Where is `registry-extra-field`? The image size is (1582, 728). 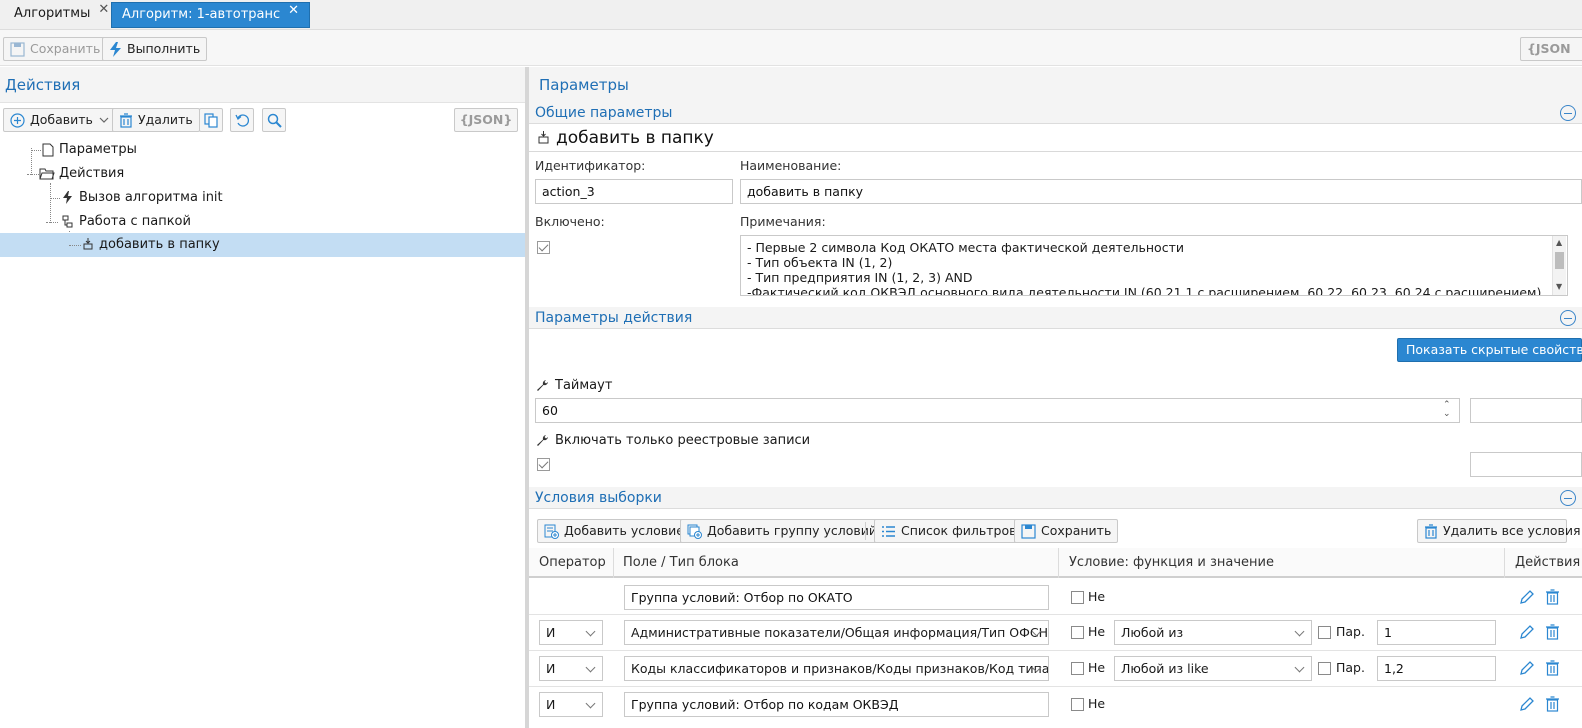
registry-extra-field is located at coordinates (1526, 464).